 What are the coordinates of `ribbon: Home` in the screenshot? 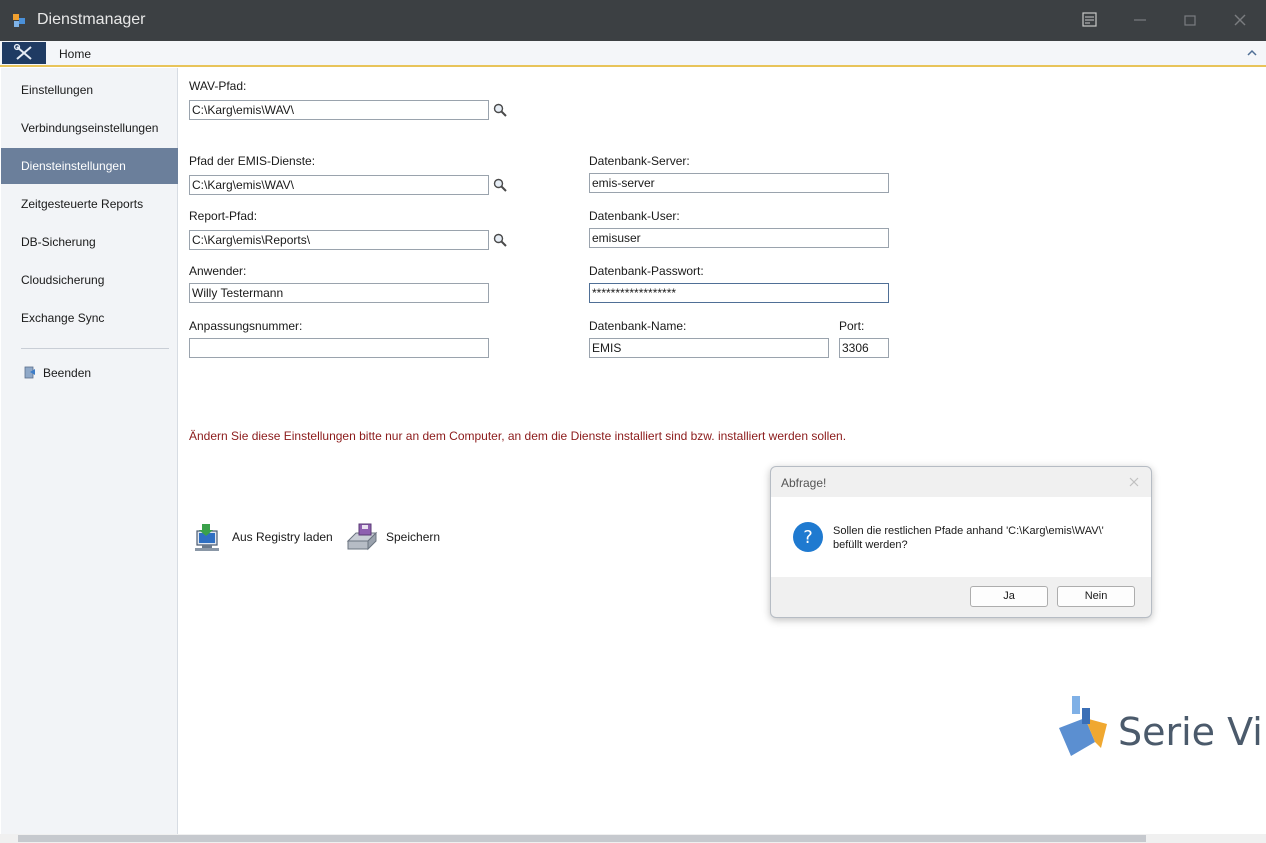 It's located at (633, 54).